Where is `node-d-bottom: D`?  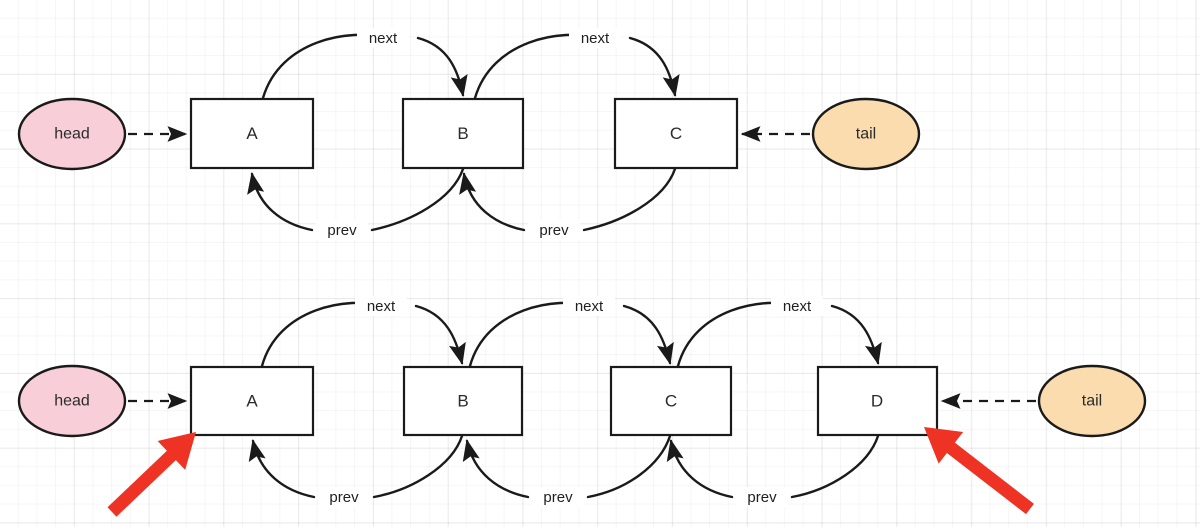
node-d-bottom: D is located at coordinates (877, 401).